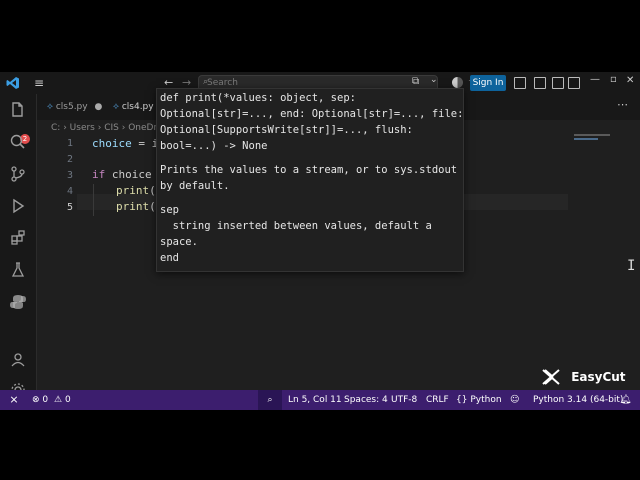 The image size is (640, 480). I want to click on remote-indicator-icon: ⨯, so click(14, 400).